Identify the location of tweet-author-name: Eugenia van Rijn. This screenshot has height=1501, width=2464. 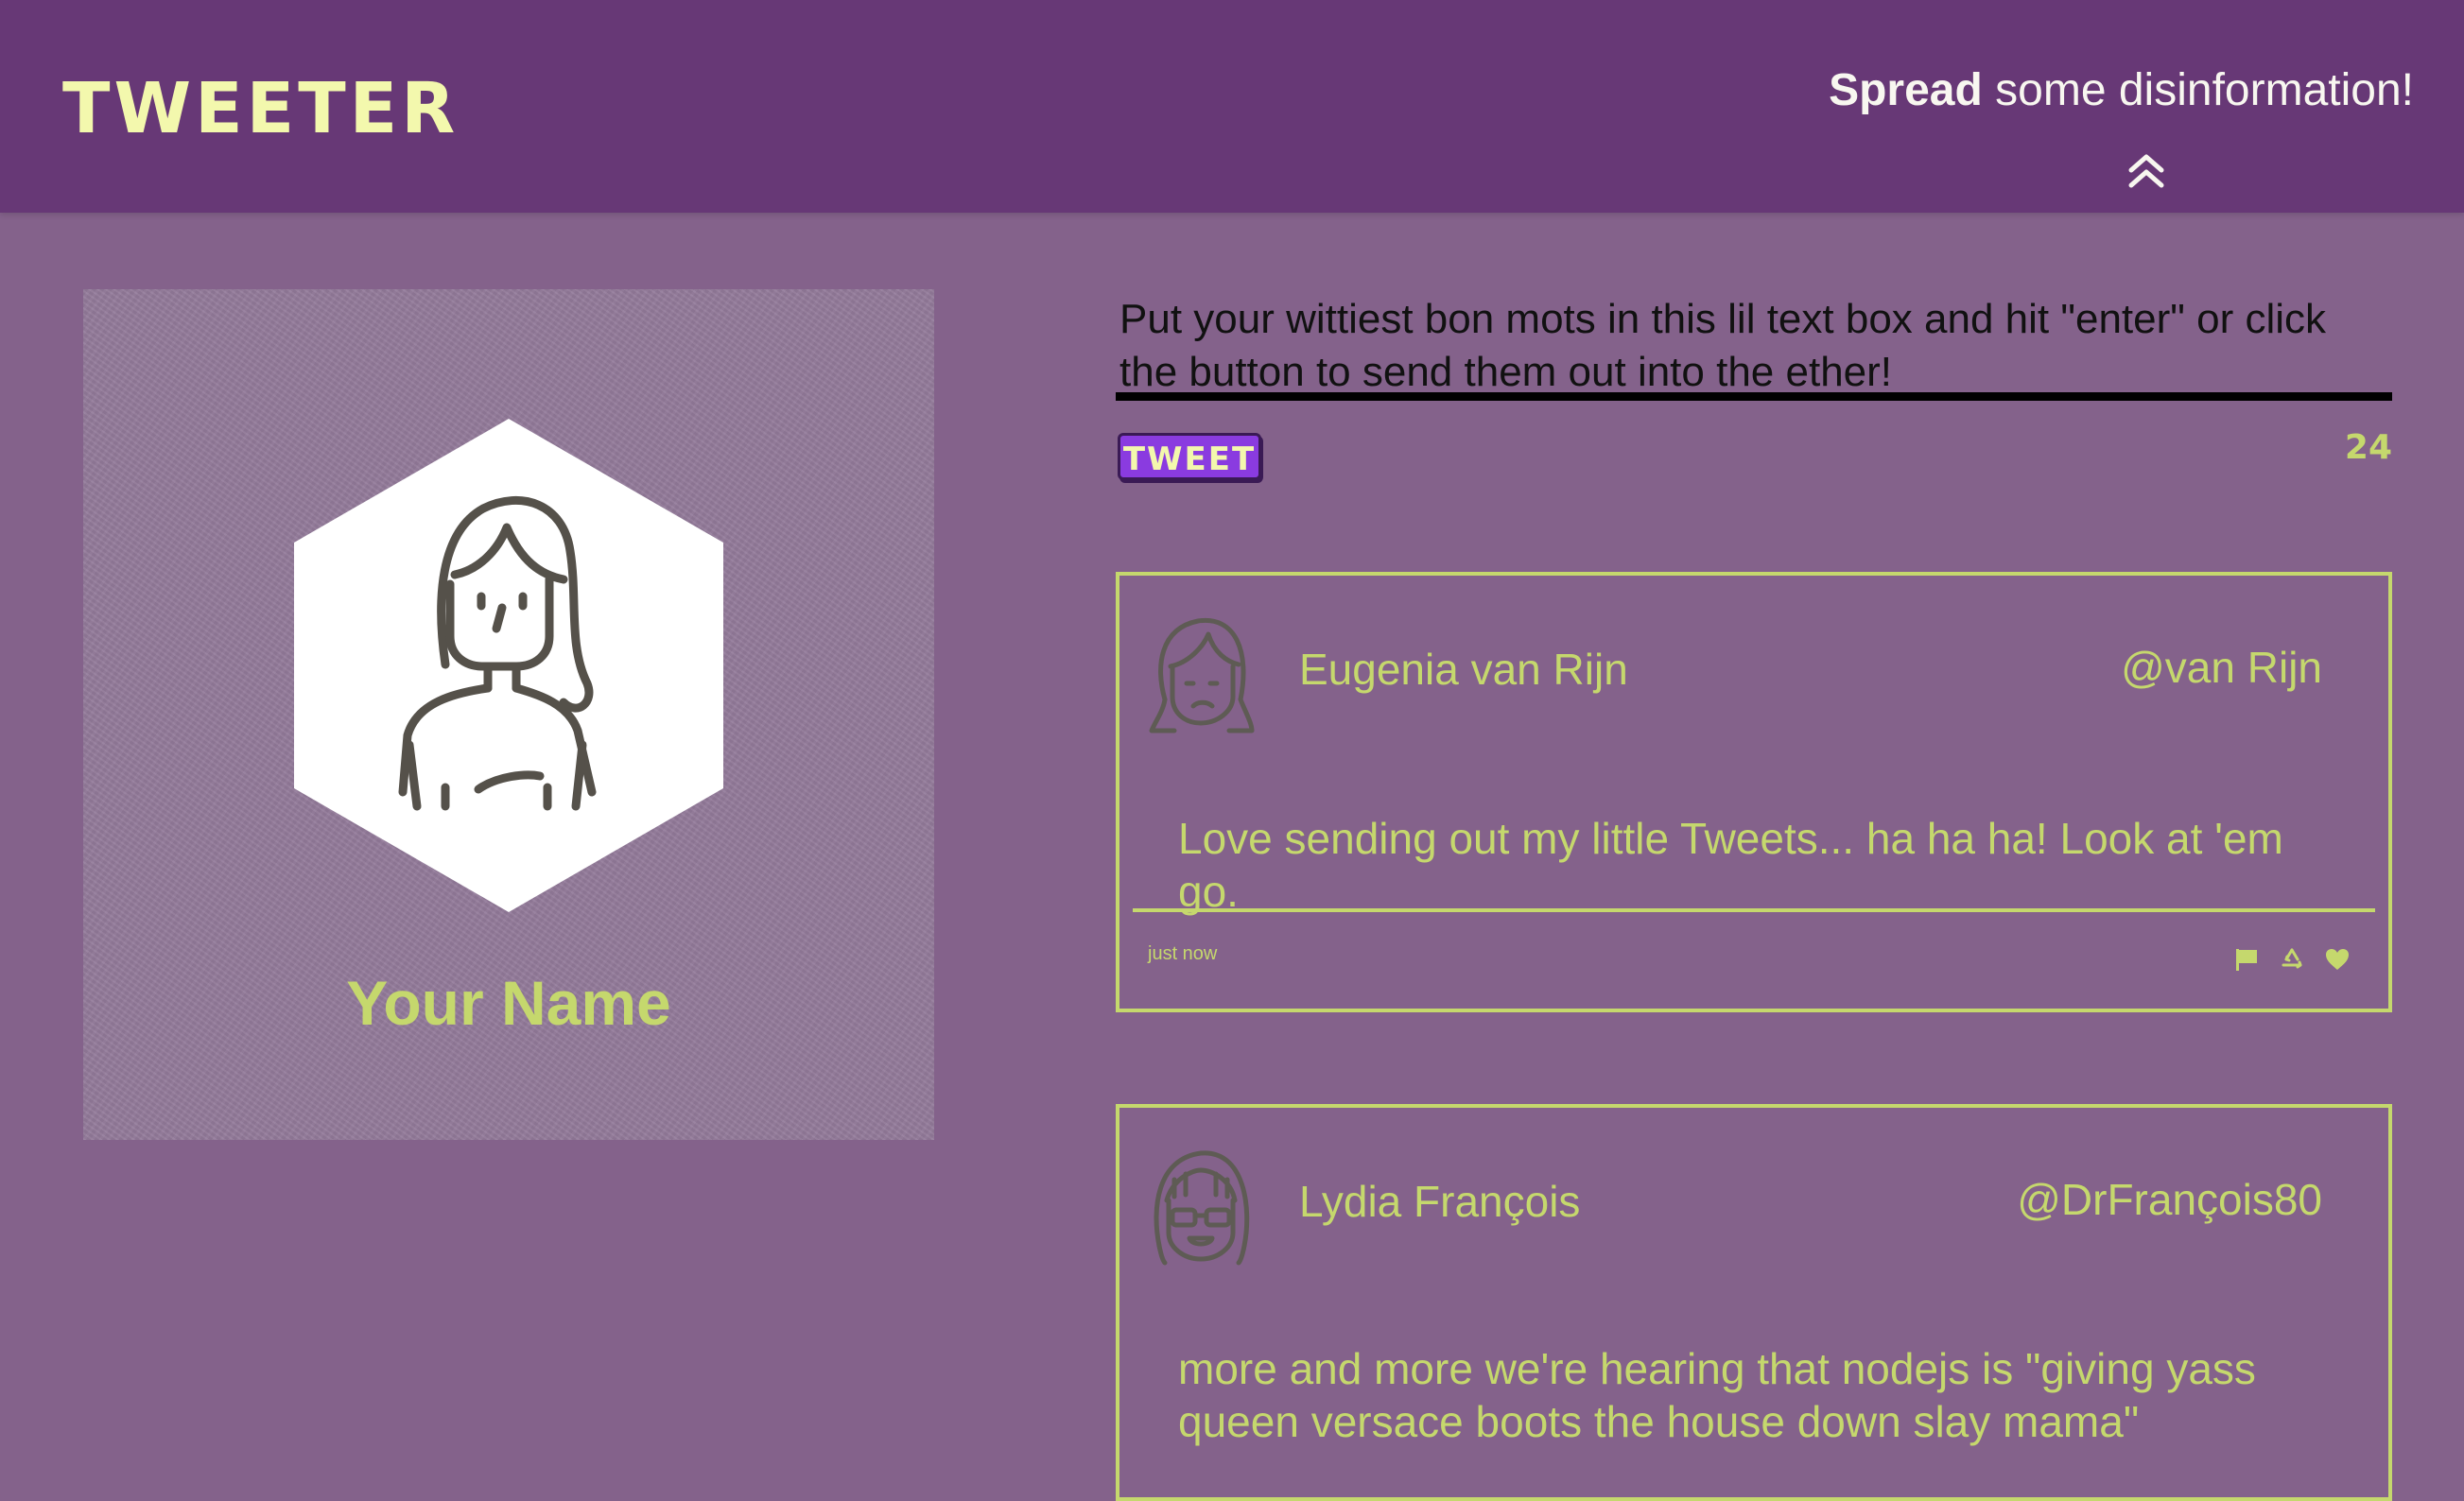
(1463, 669).